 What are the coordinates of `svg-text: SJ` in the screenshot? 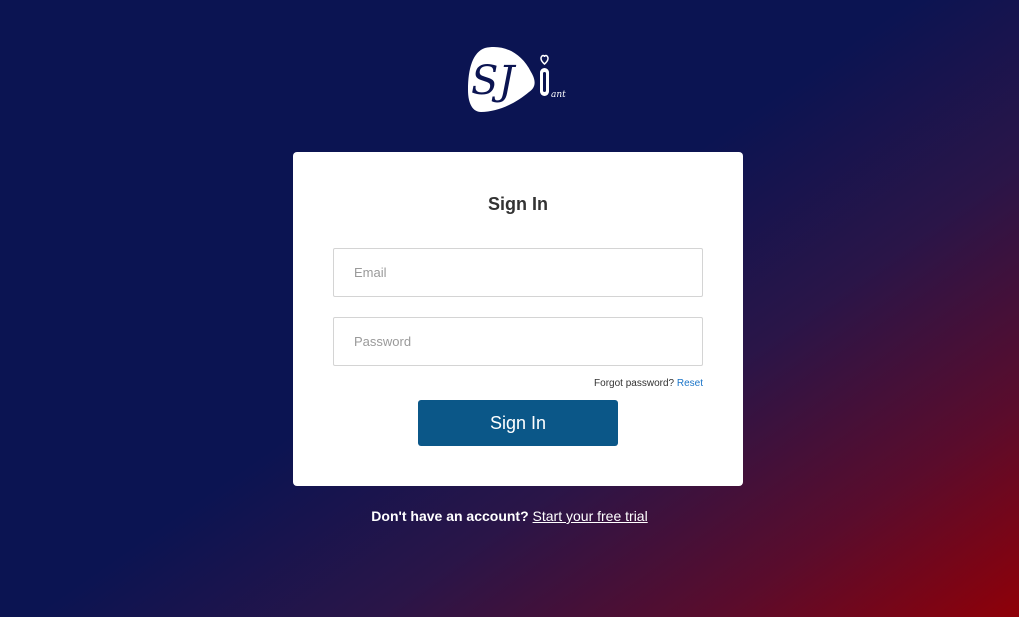 It's located at (493, 81).